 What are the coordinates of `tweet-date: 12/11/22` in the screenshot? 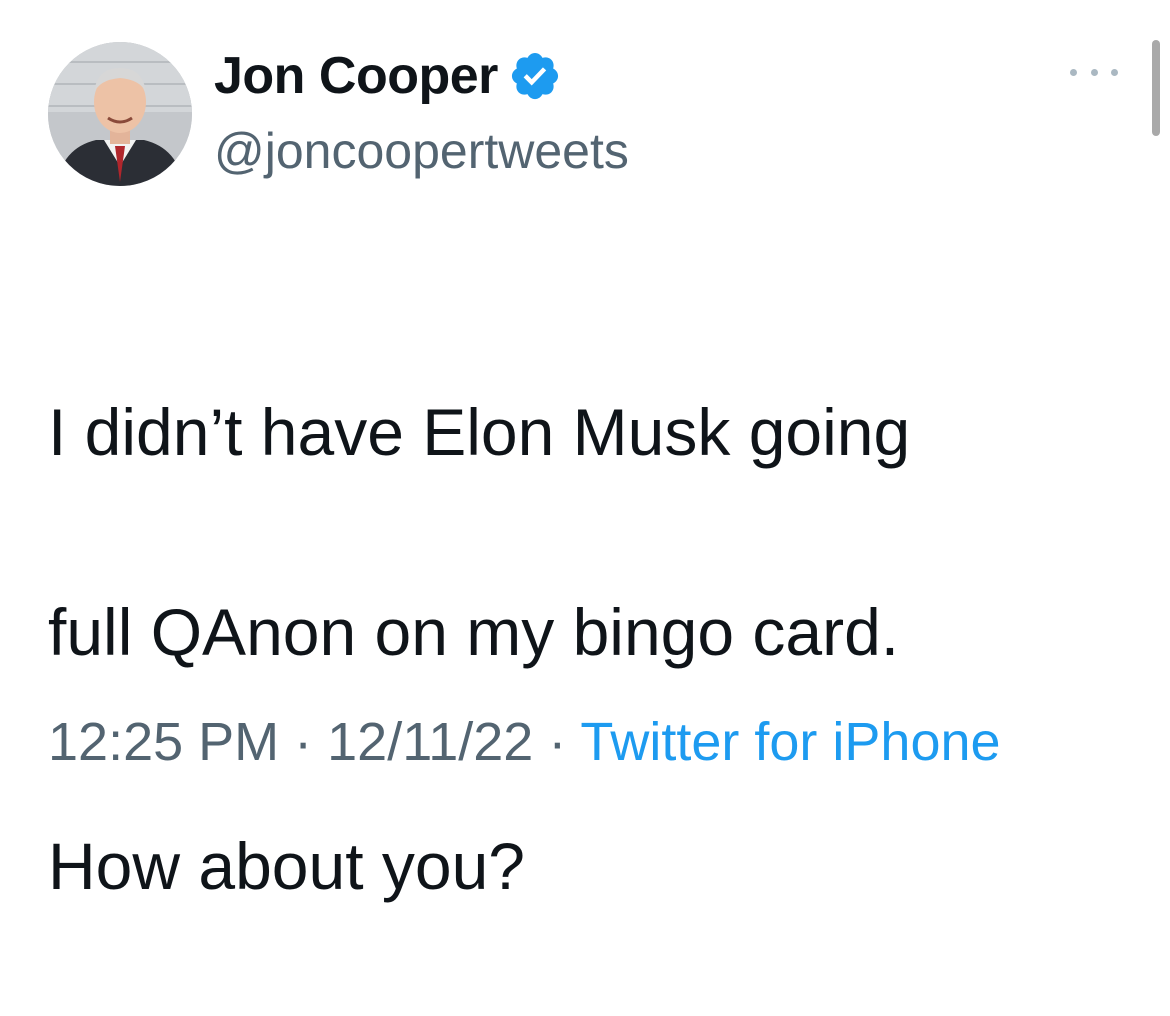 It's located at (430, 742).